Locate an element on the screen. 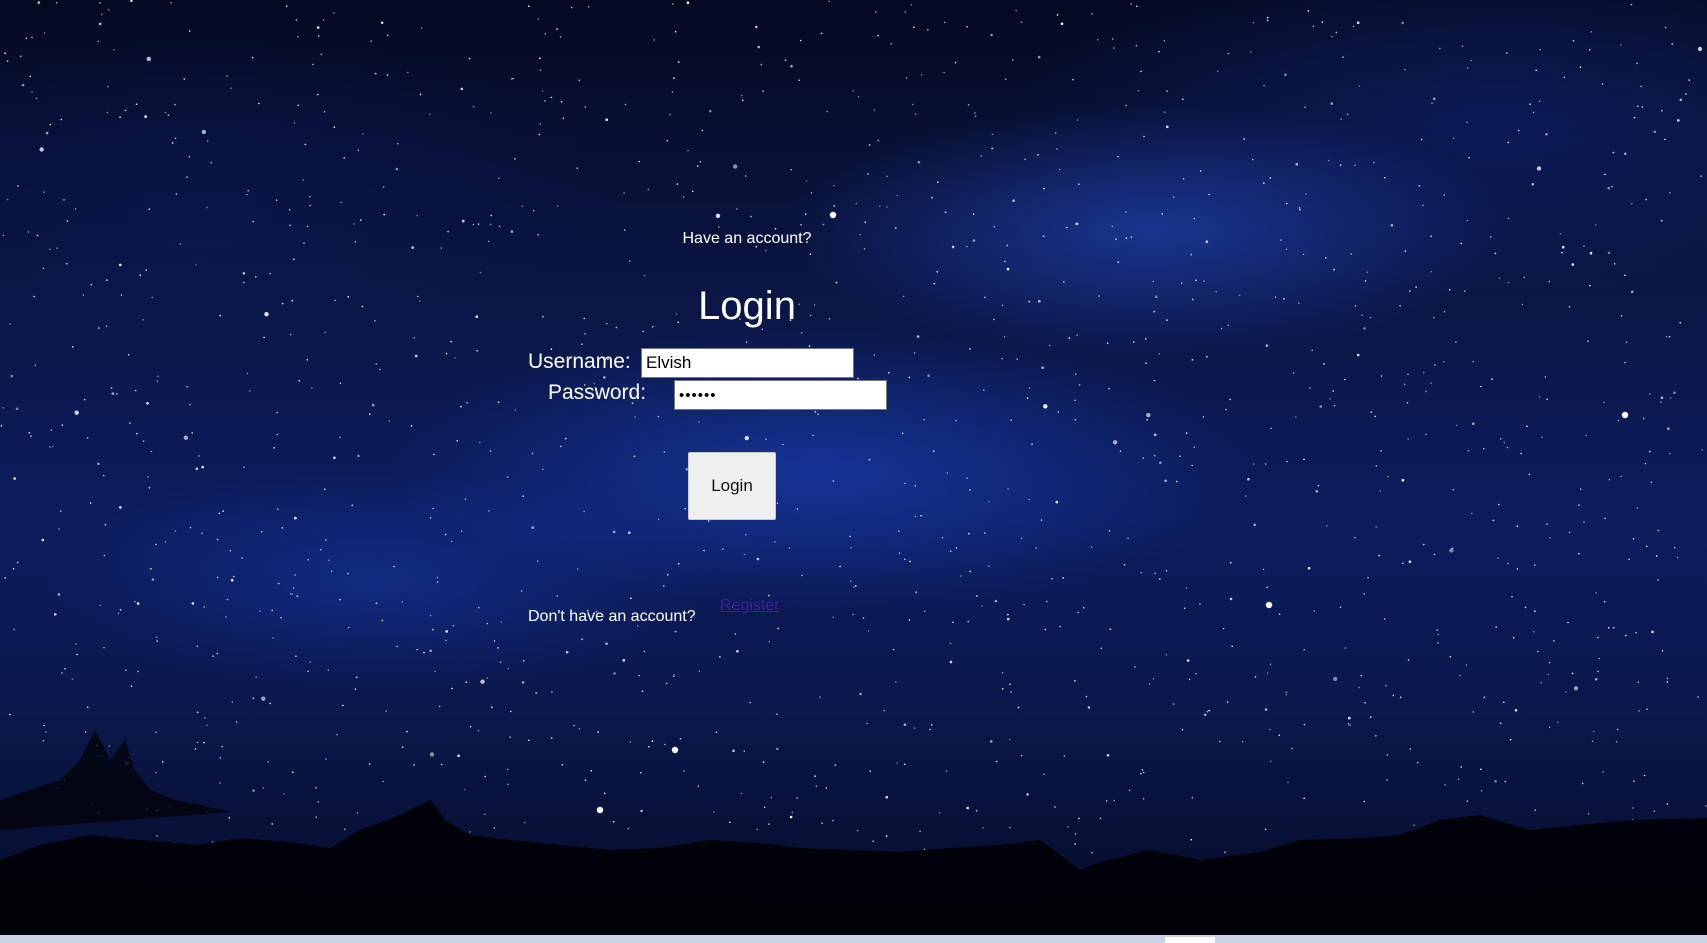 This screenshot has width=1707, height=943. password-input is located at coordinates (780, 395).